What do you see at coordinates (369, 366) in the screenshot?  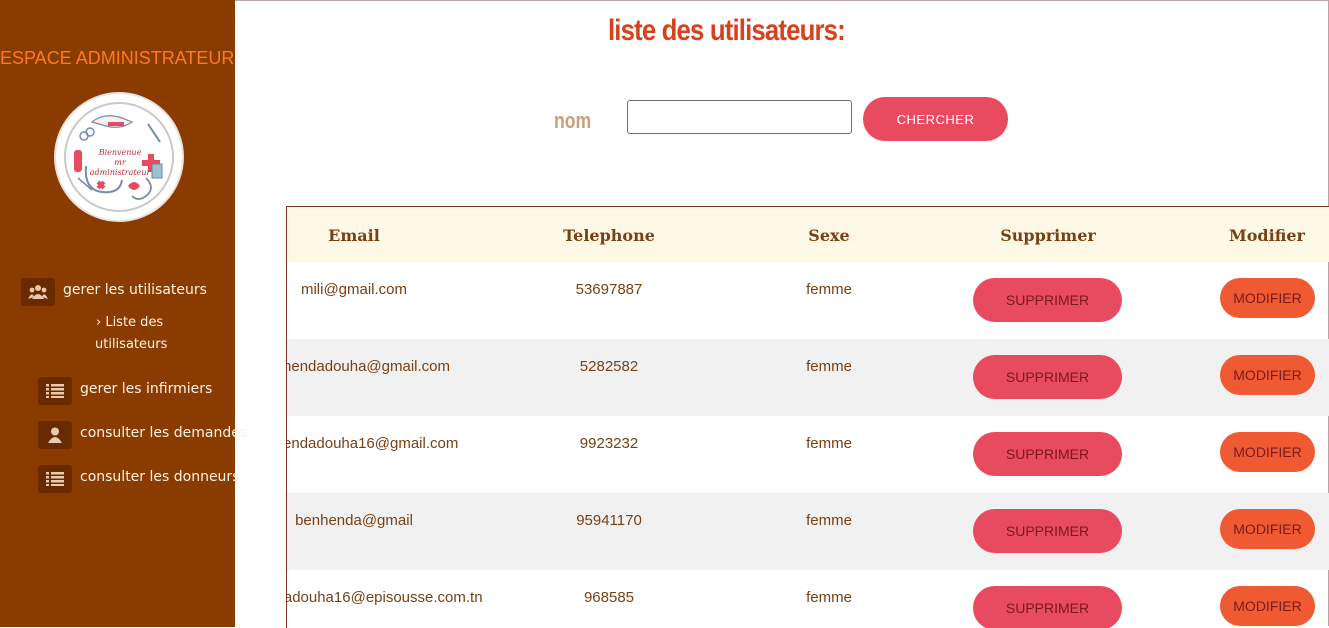 I see `cell-email: benhendadouha@gmail.com` at bounding box center [369, 366].